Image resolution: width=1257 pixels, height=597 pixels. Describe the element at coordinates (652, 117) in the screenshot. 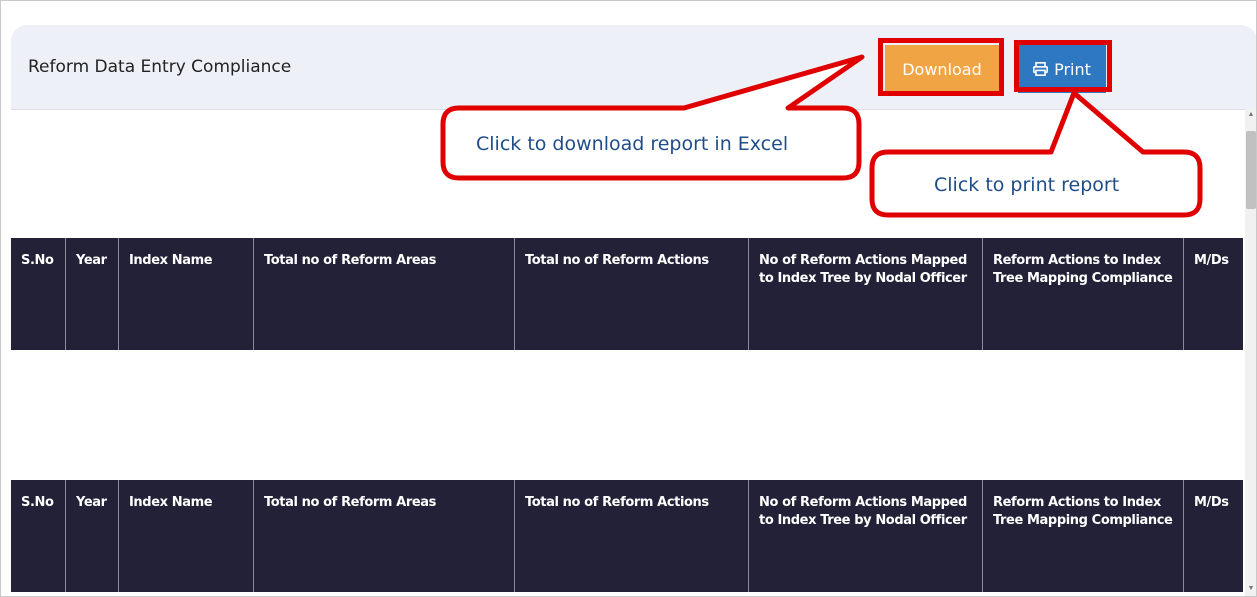

I see `download-callout-bubble` at that location.